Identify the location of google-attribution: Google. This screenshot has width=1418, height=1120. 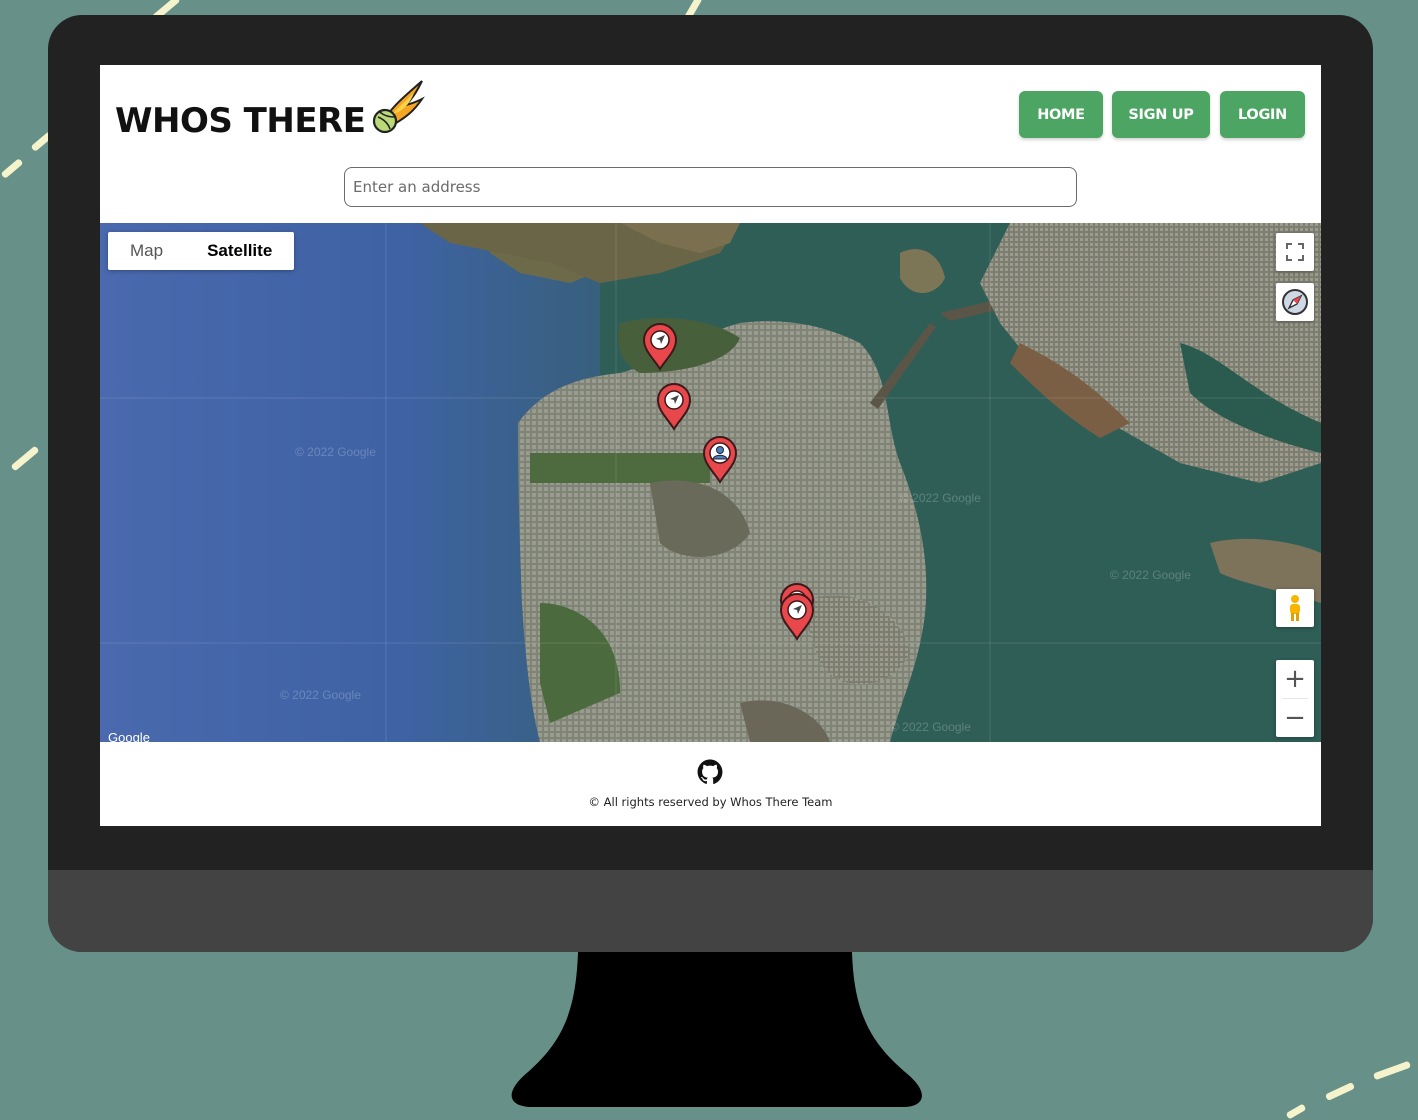
(129, 736).